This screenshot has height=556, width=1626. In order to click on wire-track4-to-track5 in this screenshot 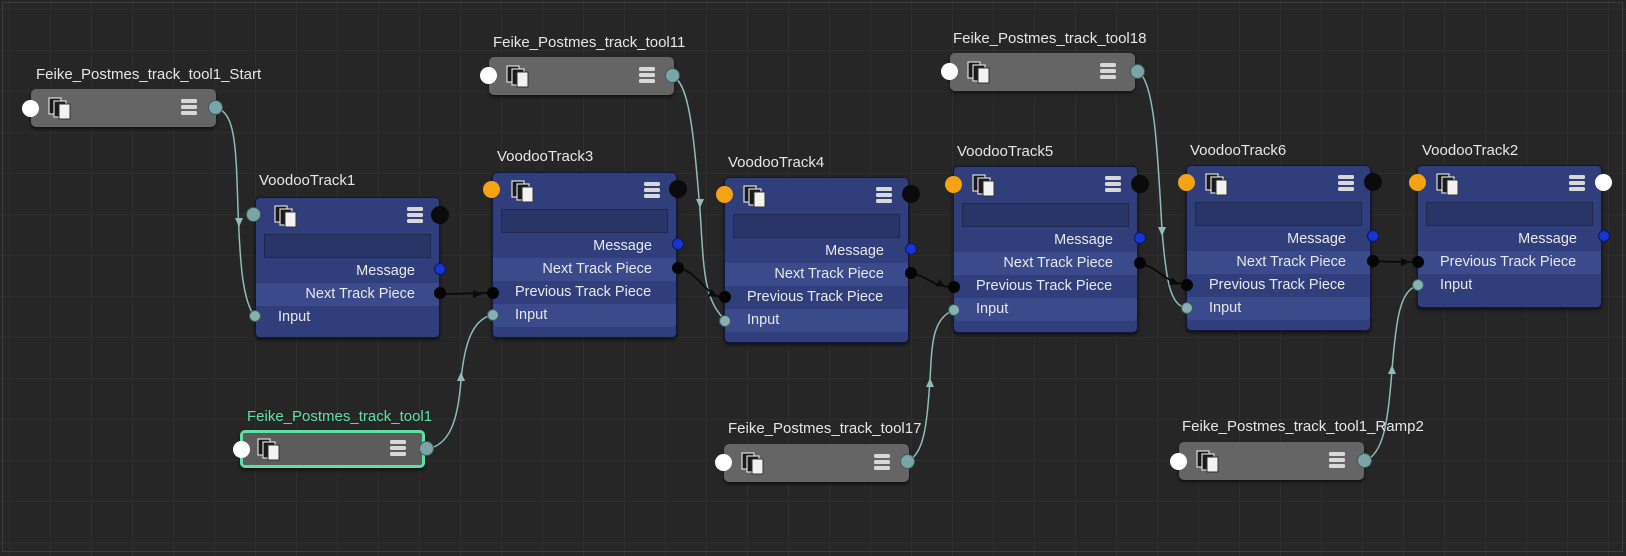, I will do `click(932, 280)`.